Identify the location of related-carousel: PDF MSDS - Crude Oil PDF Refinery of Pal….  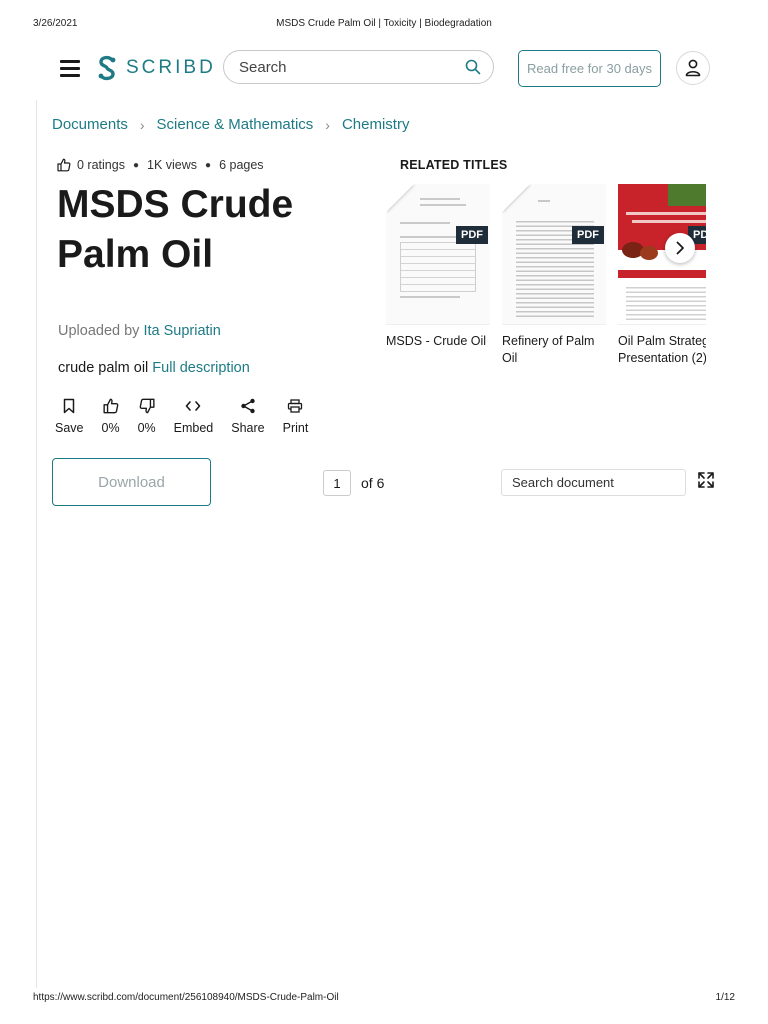
(546, 279).